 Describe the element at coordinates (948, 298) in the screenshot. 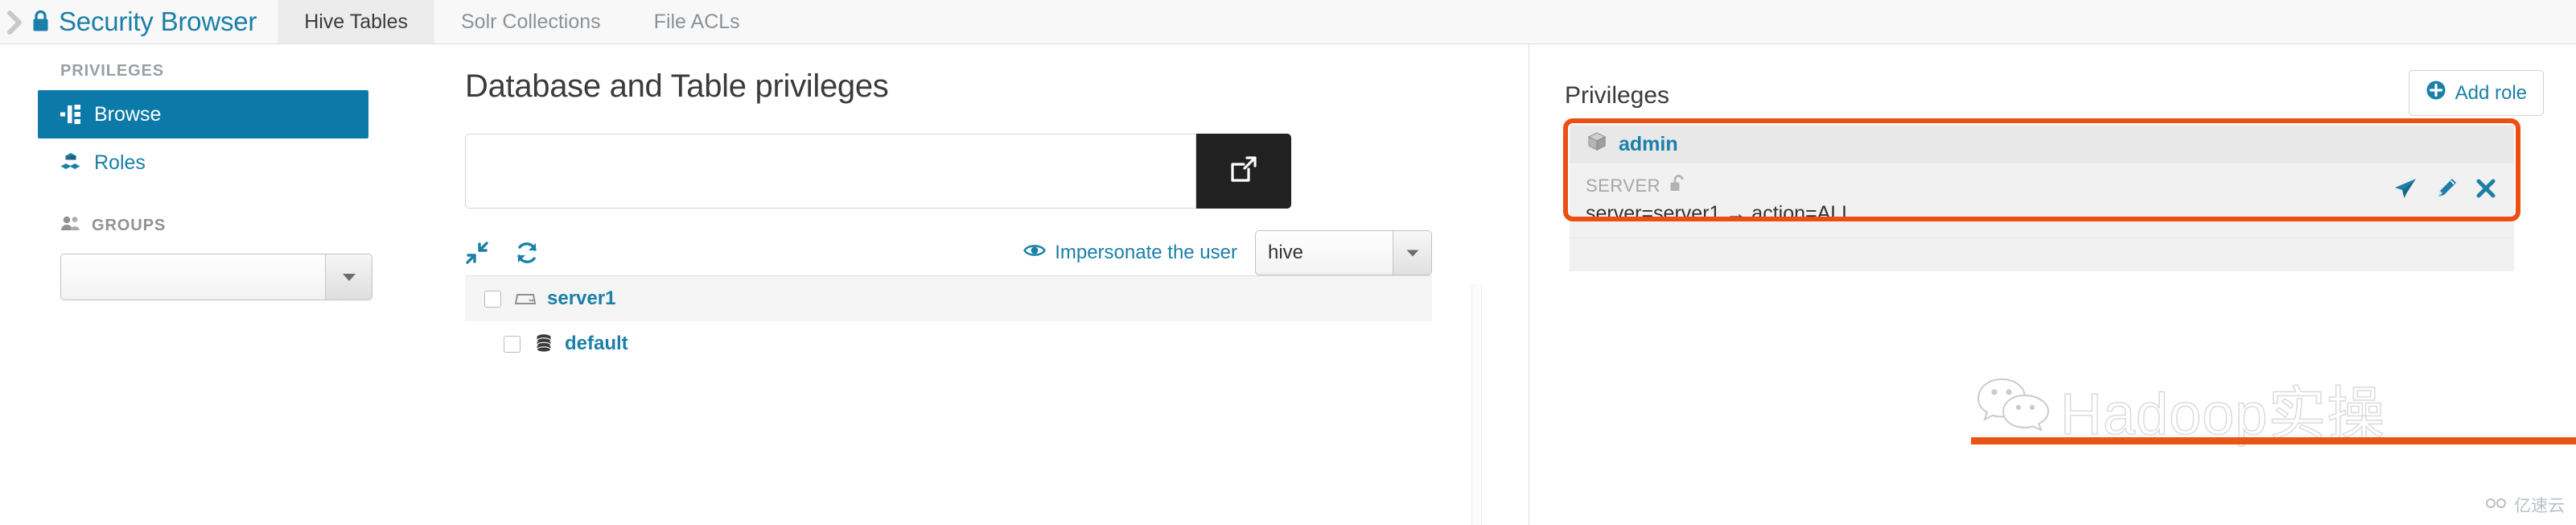

I see `tree-row-server1: server1` at that location.